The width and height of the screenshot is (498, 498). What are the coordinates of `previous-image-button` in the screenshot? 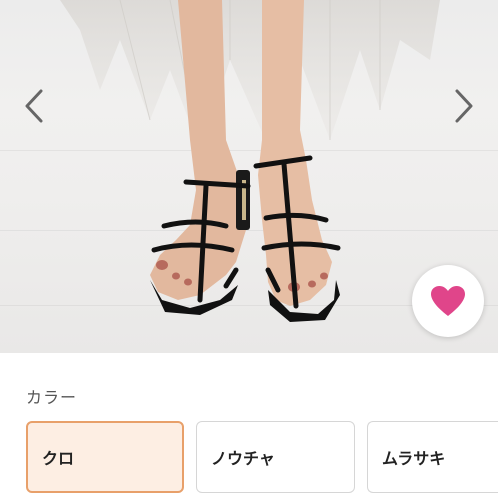 It's located at (34, 106).